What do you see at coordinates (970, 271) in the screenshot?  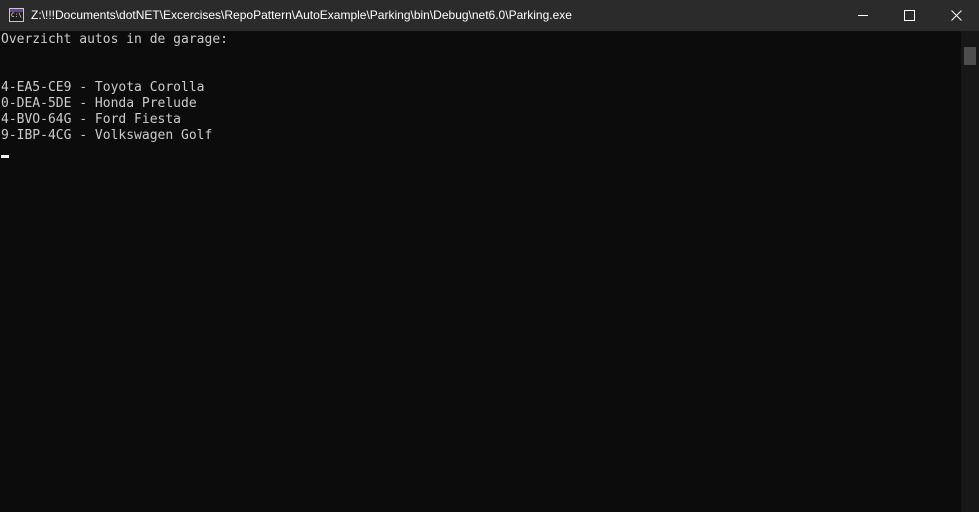 I see `vertical-scrollbar` at bounding box center [970, 271].